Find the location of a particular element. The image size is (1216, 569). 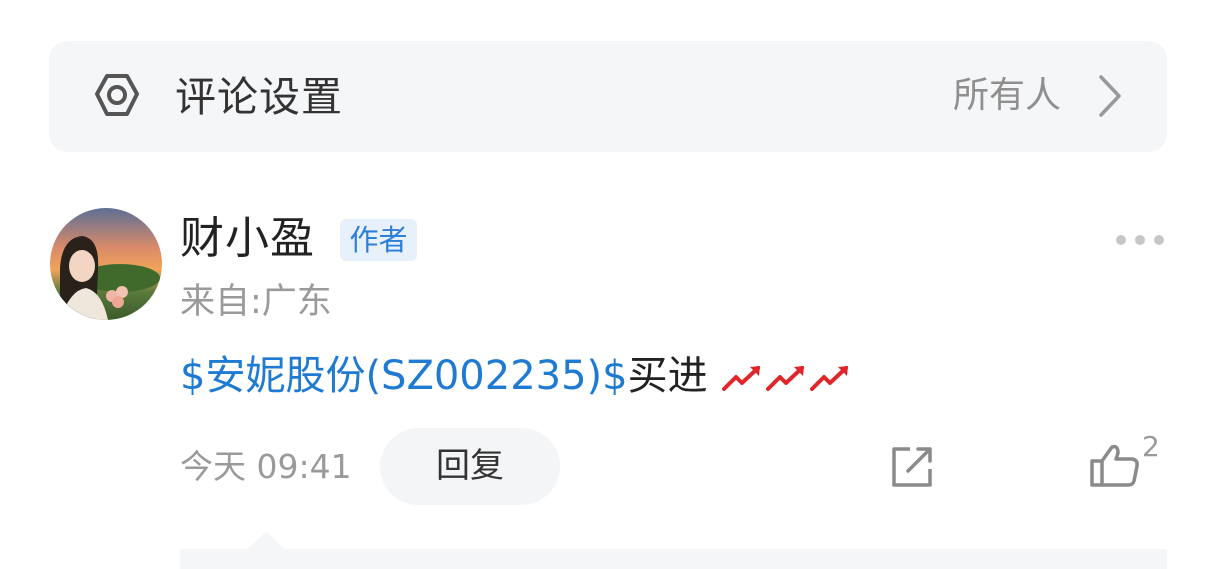

replies-container is located at coordinates (673, 559).